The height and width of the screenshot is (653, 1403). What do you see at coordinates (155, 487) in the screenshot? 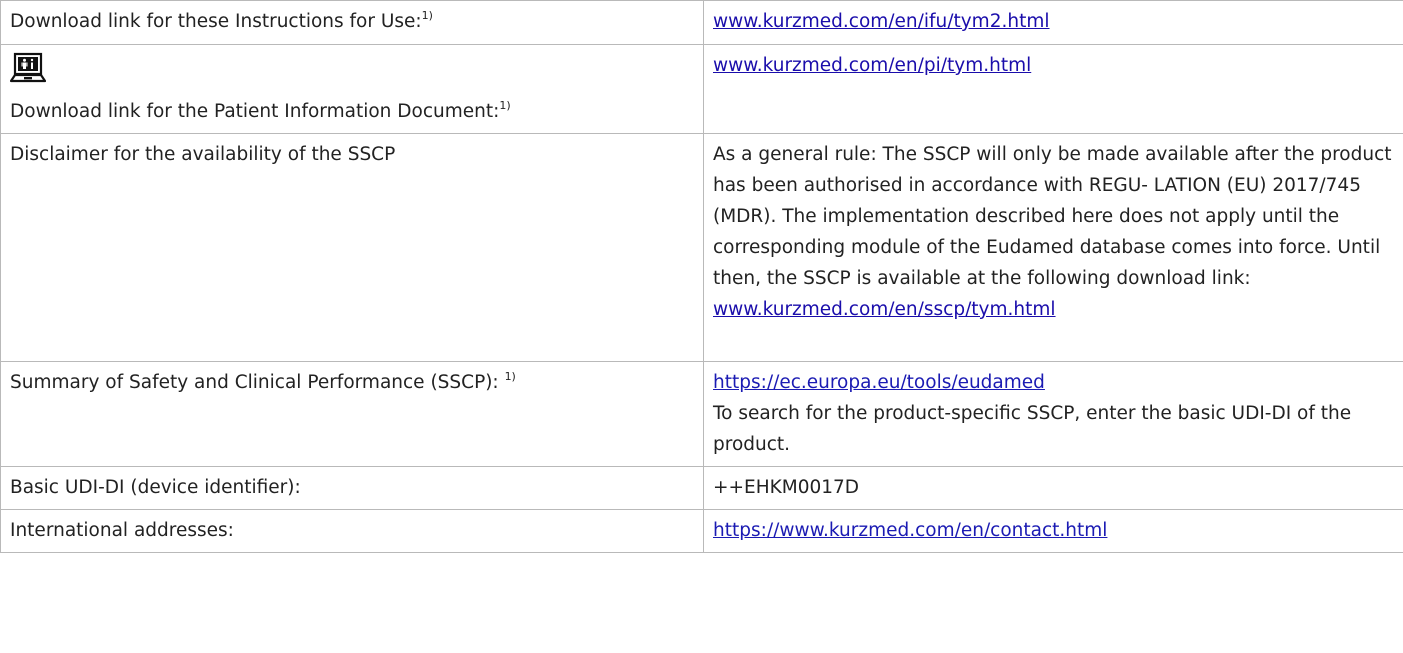
I see `basic-udi-label: Basic UDI-DI (device identifier):` at bounding box center [155, 487].